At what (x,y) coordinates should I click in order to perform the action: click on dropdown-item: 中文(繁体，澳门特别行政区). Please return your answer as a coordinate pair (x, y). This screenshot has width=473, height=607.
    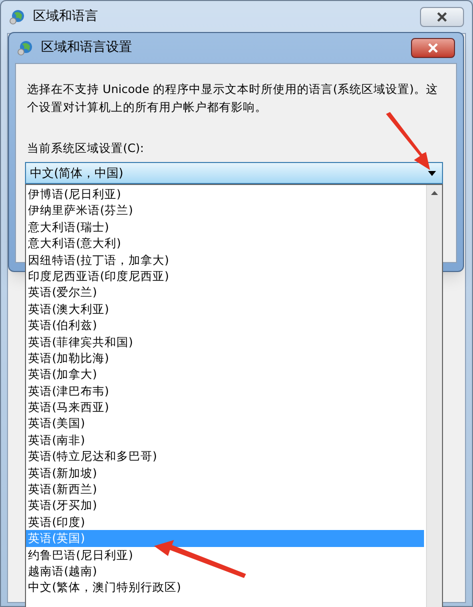
    Looking at the image, I should click on (226, 587).